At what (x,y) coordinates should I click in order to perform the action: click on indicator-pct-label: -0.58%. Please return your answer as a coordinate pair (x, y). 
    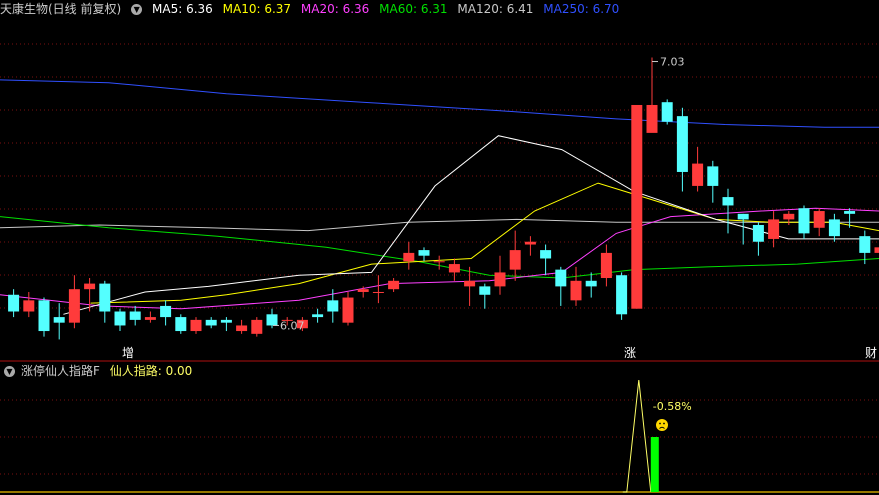
    Looking at the image, I should click on (672, 406).